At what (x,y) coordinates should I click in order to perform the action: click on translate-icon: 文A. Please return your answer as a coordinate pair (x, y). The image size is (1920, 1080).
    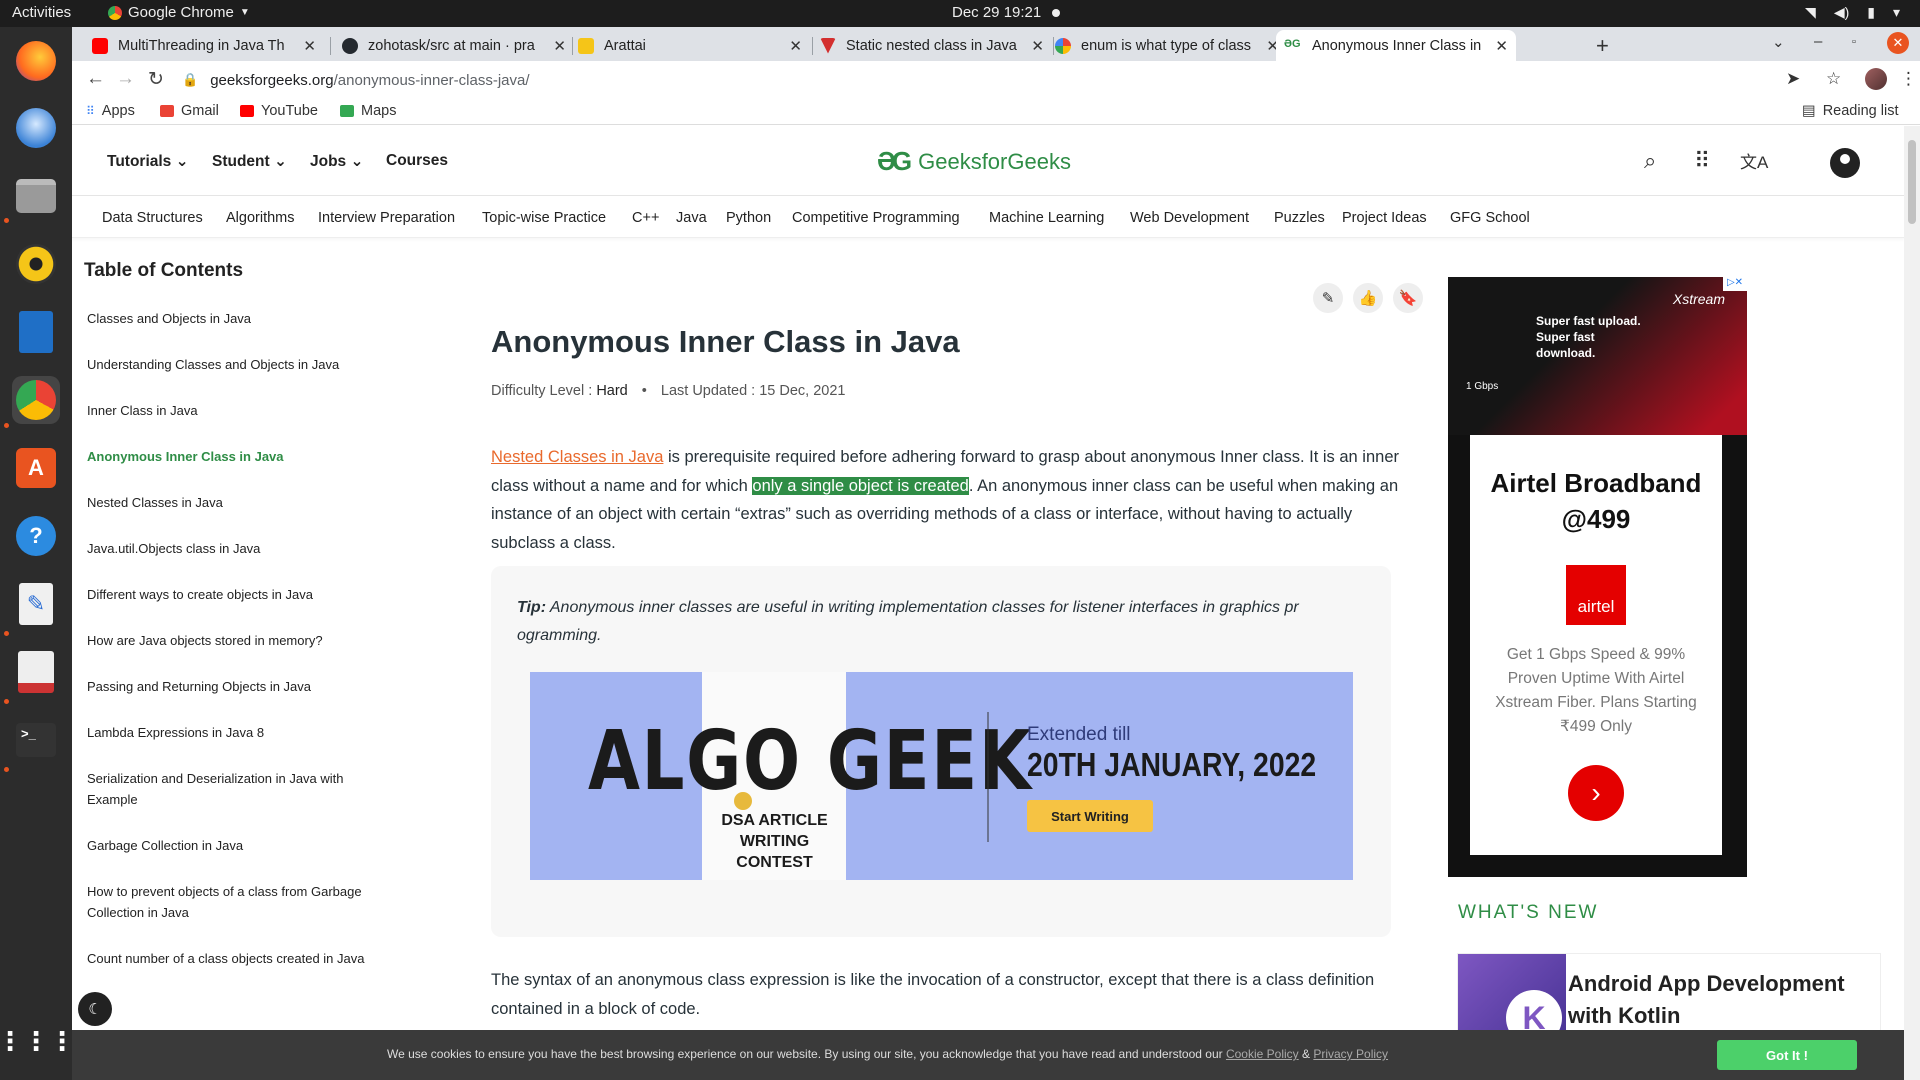
    Looking at the image, I should click on (1754, 160).